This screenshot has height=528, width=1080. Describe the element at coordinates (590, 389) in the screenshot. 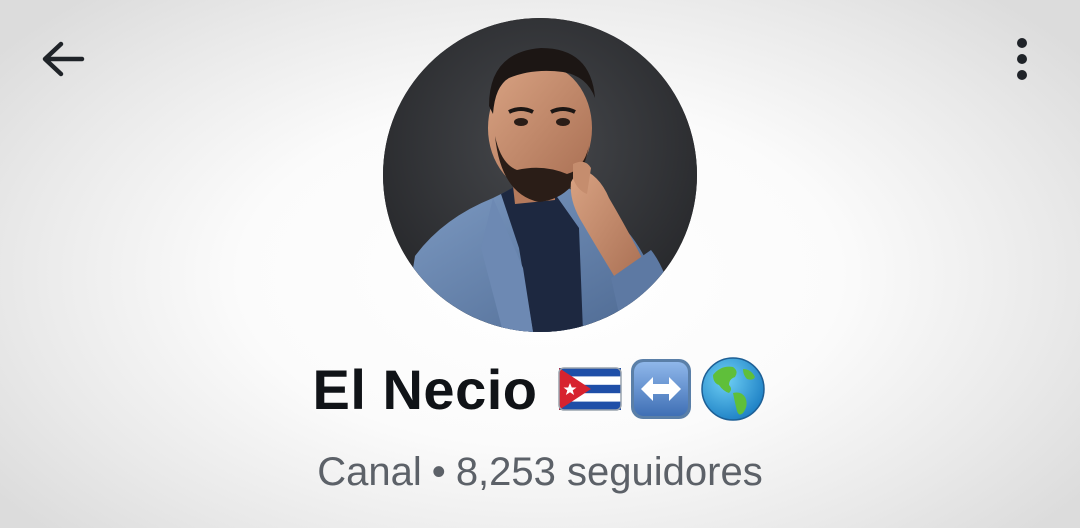

I see `cuba-flag-emoji` at that location.